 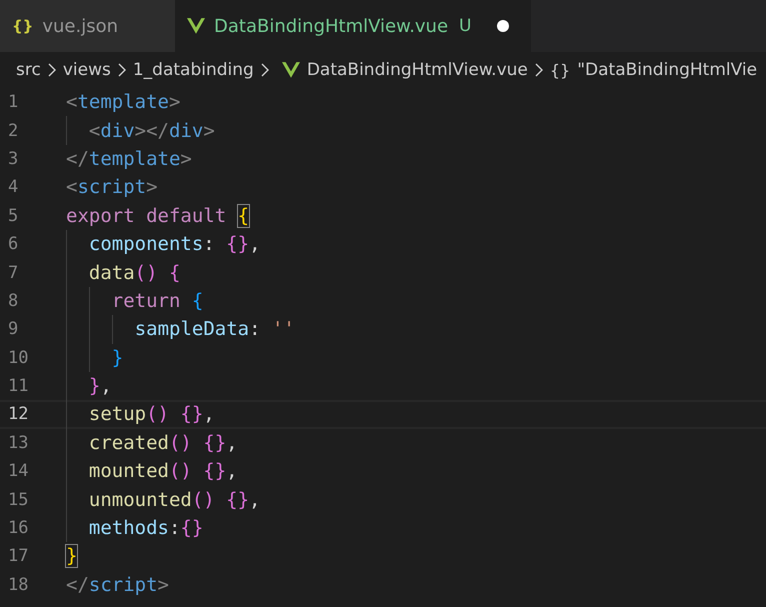 What do you see at coordinates (352, 26) in the screenshot?
I see `editor-tab: DataBindingHtmlView.vue U` at bounding box center [352, 26].